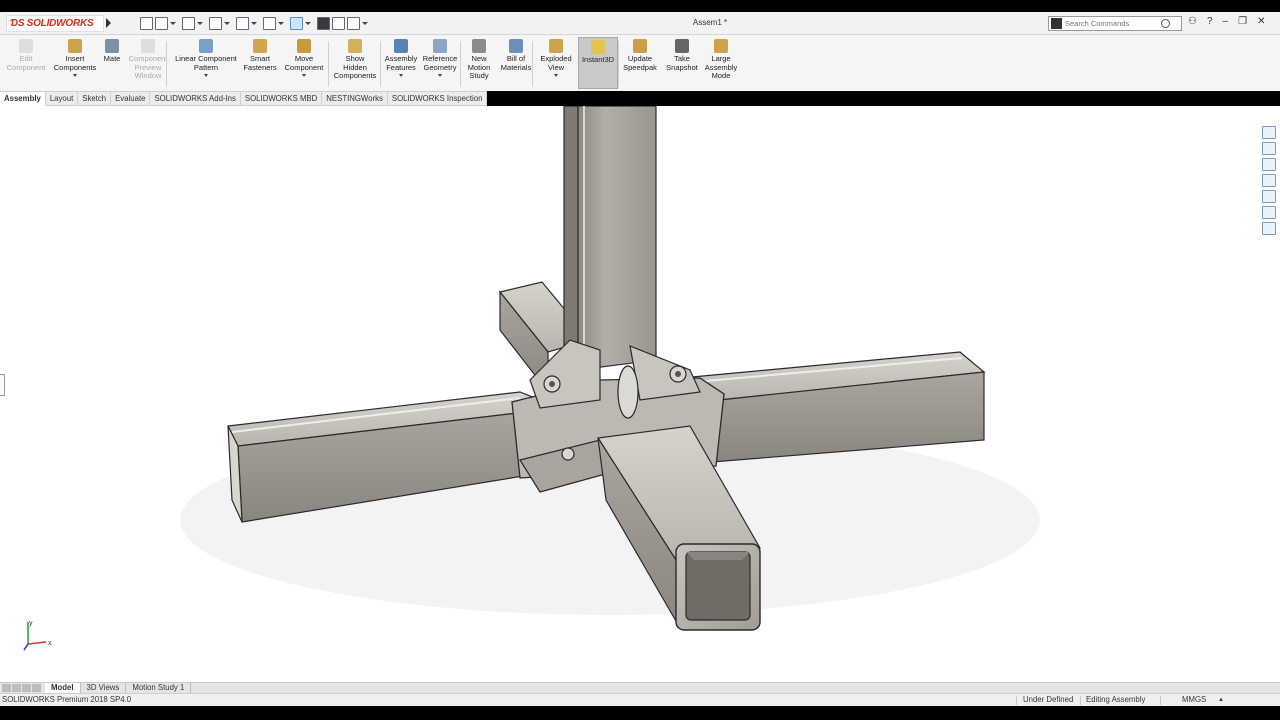 Image resolution: width=1280 pixels, height=720 pixels. What do you see at coordinates (323, 23) in the screenshot?
I see `rebuild-traffic-light-icon` at bounding box center [323, 23].